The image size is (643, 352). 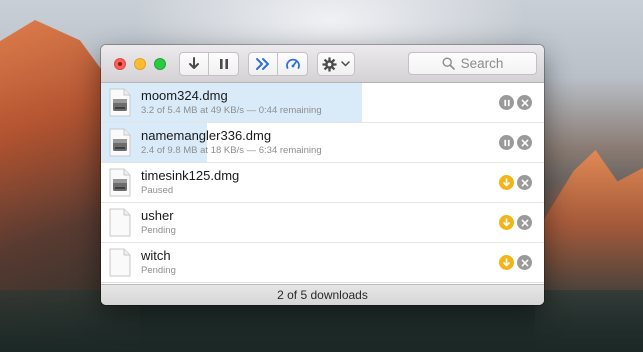 I want to click on fast-forward-icon, so click(x=262, y=64).